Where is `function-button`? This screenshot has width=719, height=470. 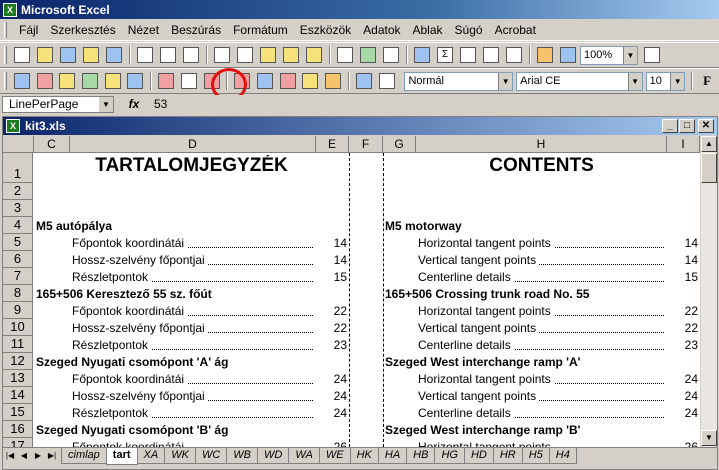
function-button is located at coordinates (468, 55).